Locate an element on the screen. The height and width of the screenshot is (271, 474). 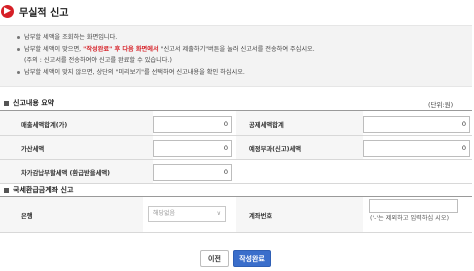
bank-label: 은행 is located at coordinates (27, 216).